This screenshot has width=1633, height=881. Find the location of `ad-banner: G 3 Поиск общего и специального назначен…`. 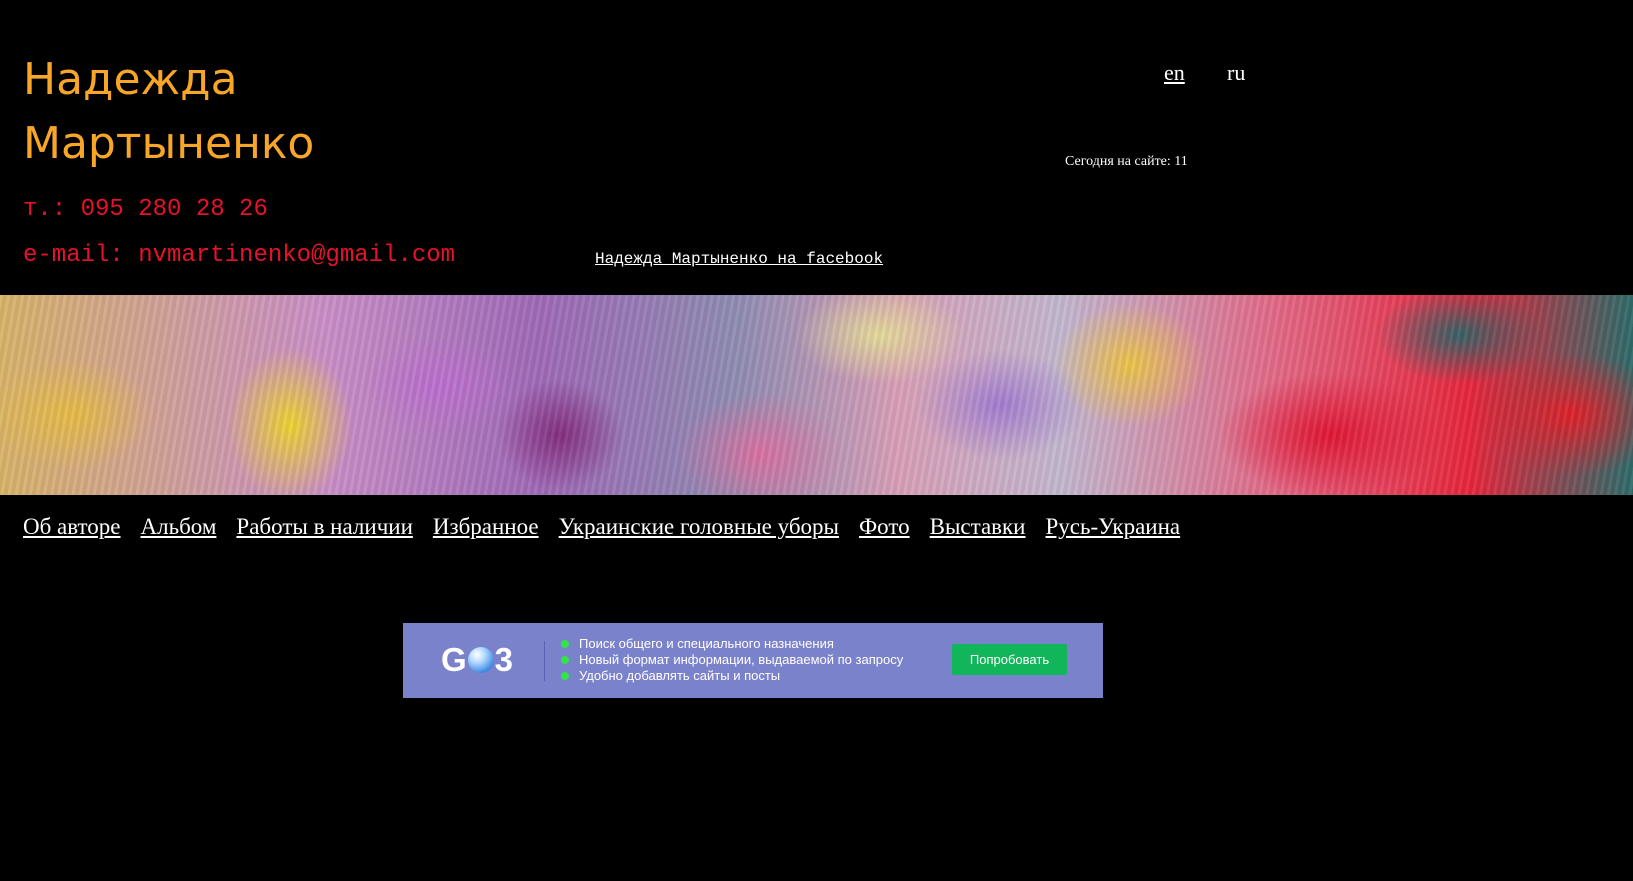

ad-banner: G 3 Поиск общего и специального назначен… is located at coordinates (753, 660).